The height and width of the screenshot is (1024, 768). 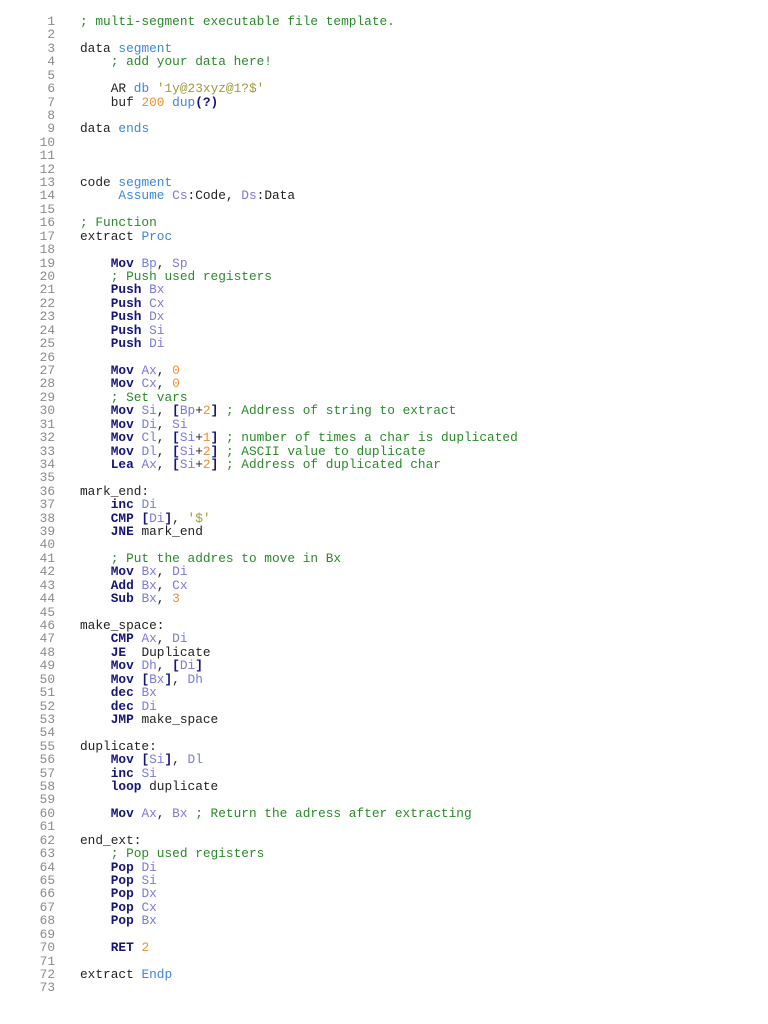 I want to click on code-token: [, so click(x=176, y=464).